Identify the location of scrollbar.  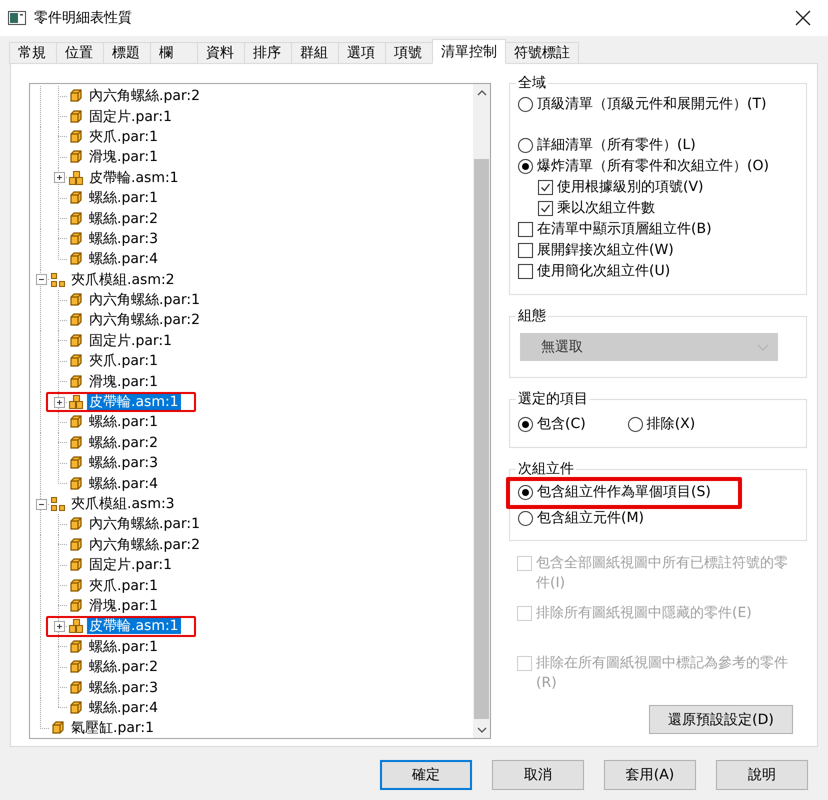
(481, 411).